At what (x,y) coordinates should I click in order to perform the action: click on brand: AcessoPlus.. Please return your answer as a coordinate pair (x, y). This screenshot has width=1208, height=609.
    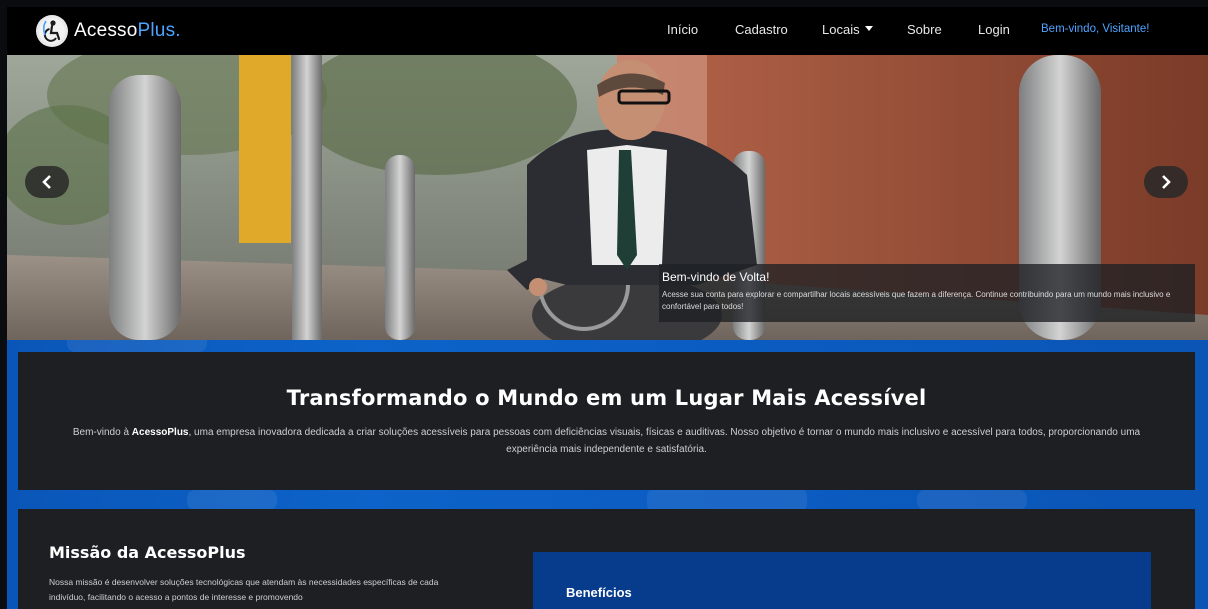
    Looking at the image, I should click on (108, 31).